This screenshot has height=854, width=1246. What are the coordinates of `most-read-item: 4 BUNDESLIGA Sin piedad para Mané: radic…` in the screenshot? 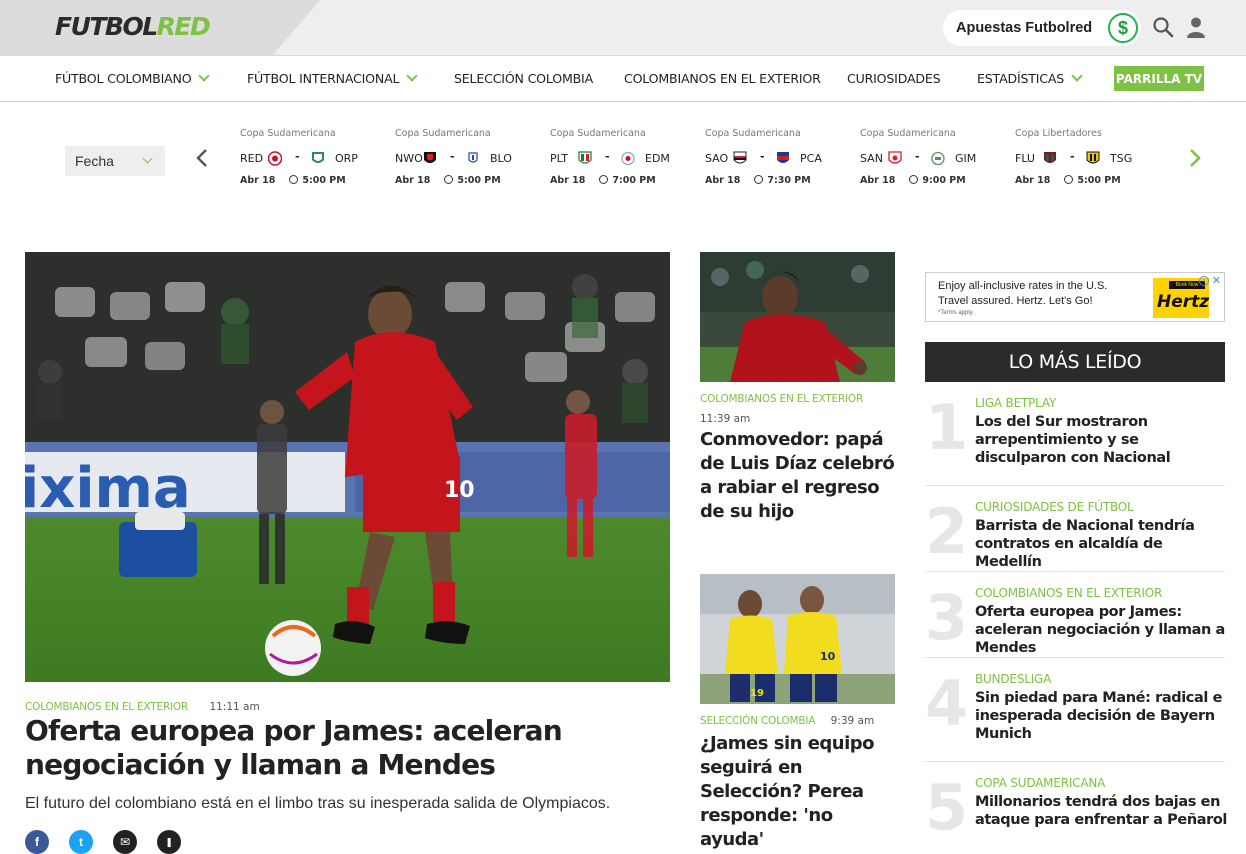 It's located at (1075, 717).